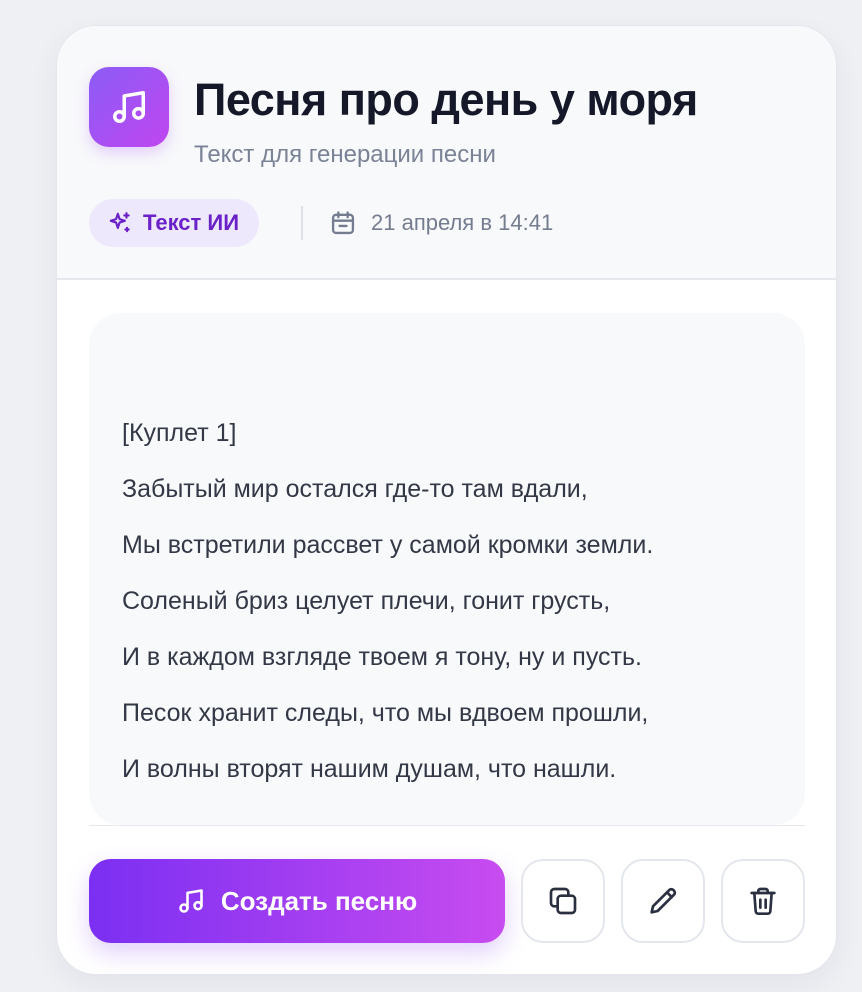  I want to click on create-song-button: Создать песню, so click(297, 901).